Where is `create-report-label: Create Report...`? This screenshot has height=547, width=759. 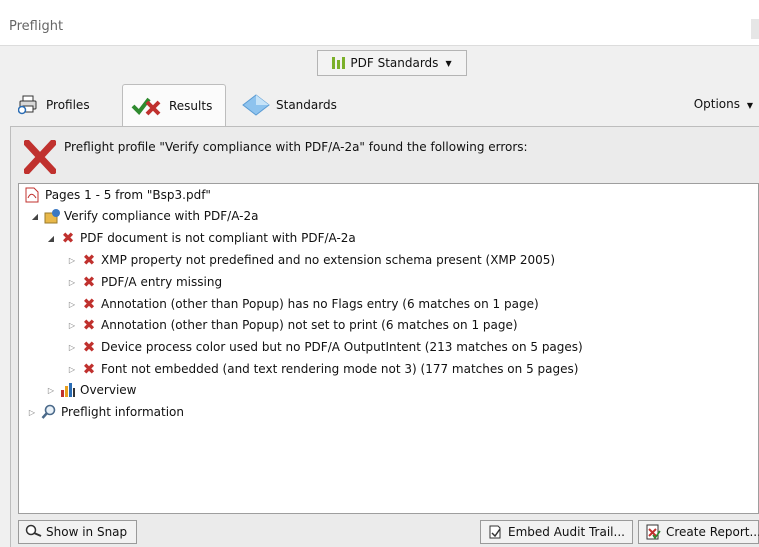 create-report-label: Create Report... is located at coordinates (712, 532).